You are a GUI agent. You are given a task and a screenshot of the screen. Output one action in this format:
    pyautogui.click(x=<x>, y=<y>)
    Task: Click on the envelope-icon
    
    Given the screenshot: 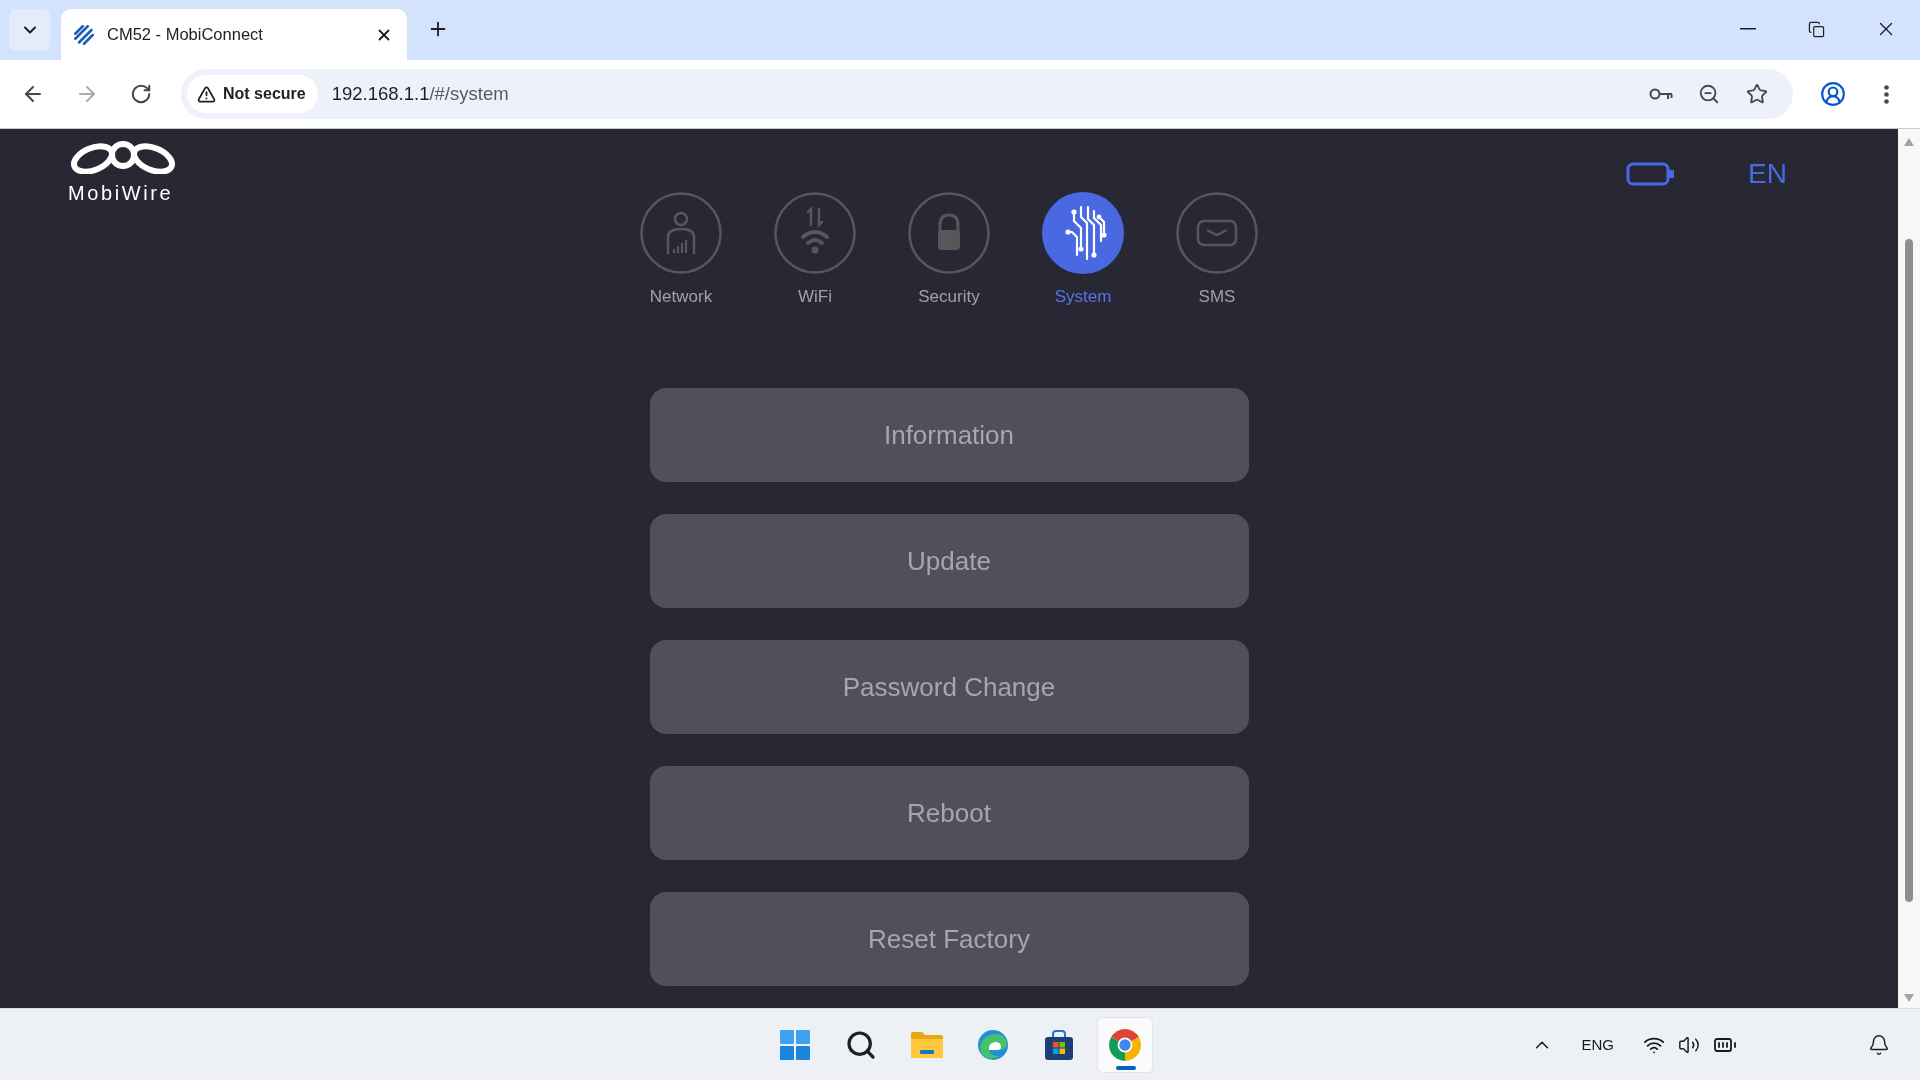 What is the action you would take?
    pyautogui.click(x=1217, y=233)
    